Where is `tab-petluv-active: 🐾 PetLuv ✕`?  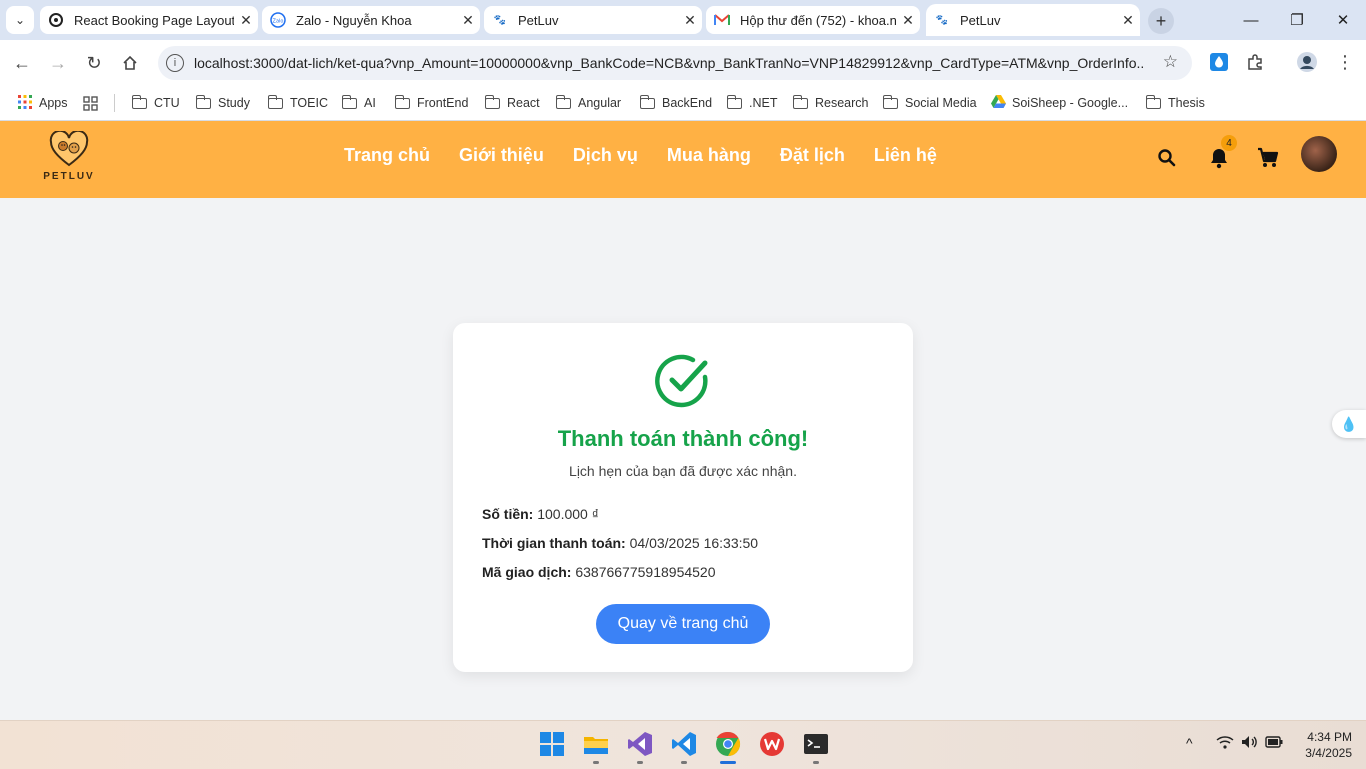 tab-petluv-active: 🐾 PetLuv ✕ is located at coordinates (1033, 20).